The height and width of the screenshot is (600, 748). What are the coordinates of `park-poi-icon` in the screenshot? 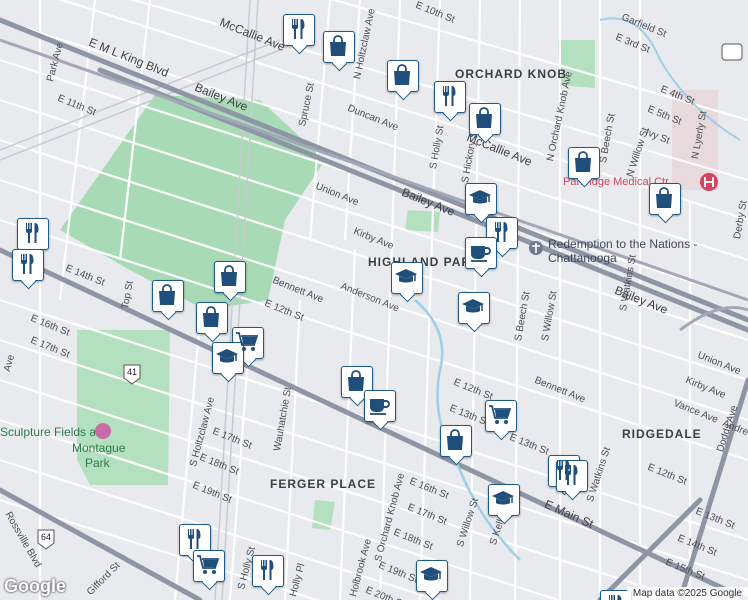 It's located at (103, 431).